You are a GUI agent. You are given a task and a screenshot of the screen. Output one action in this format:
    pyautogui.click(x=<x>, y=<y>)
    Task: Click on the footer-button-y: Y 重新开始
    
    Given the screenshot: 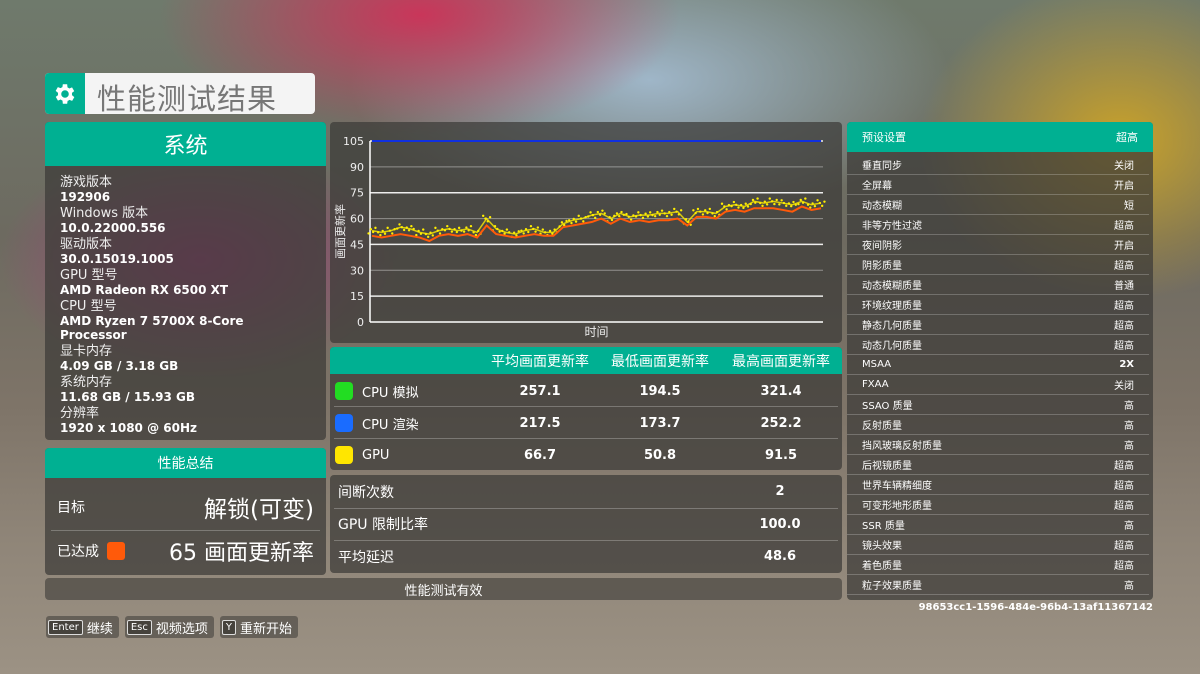 What is the action you would take?
    pyautogui.click(x=259, y=627)
    